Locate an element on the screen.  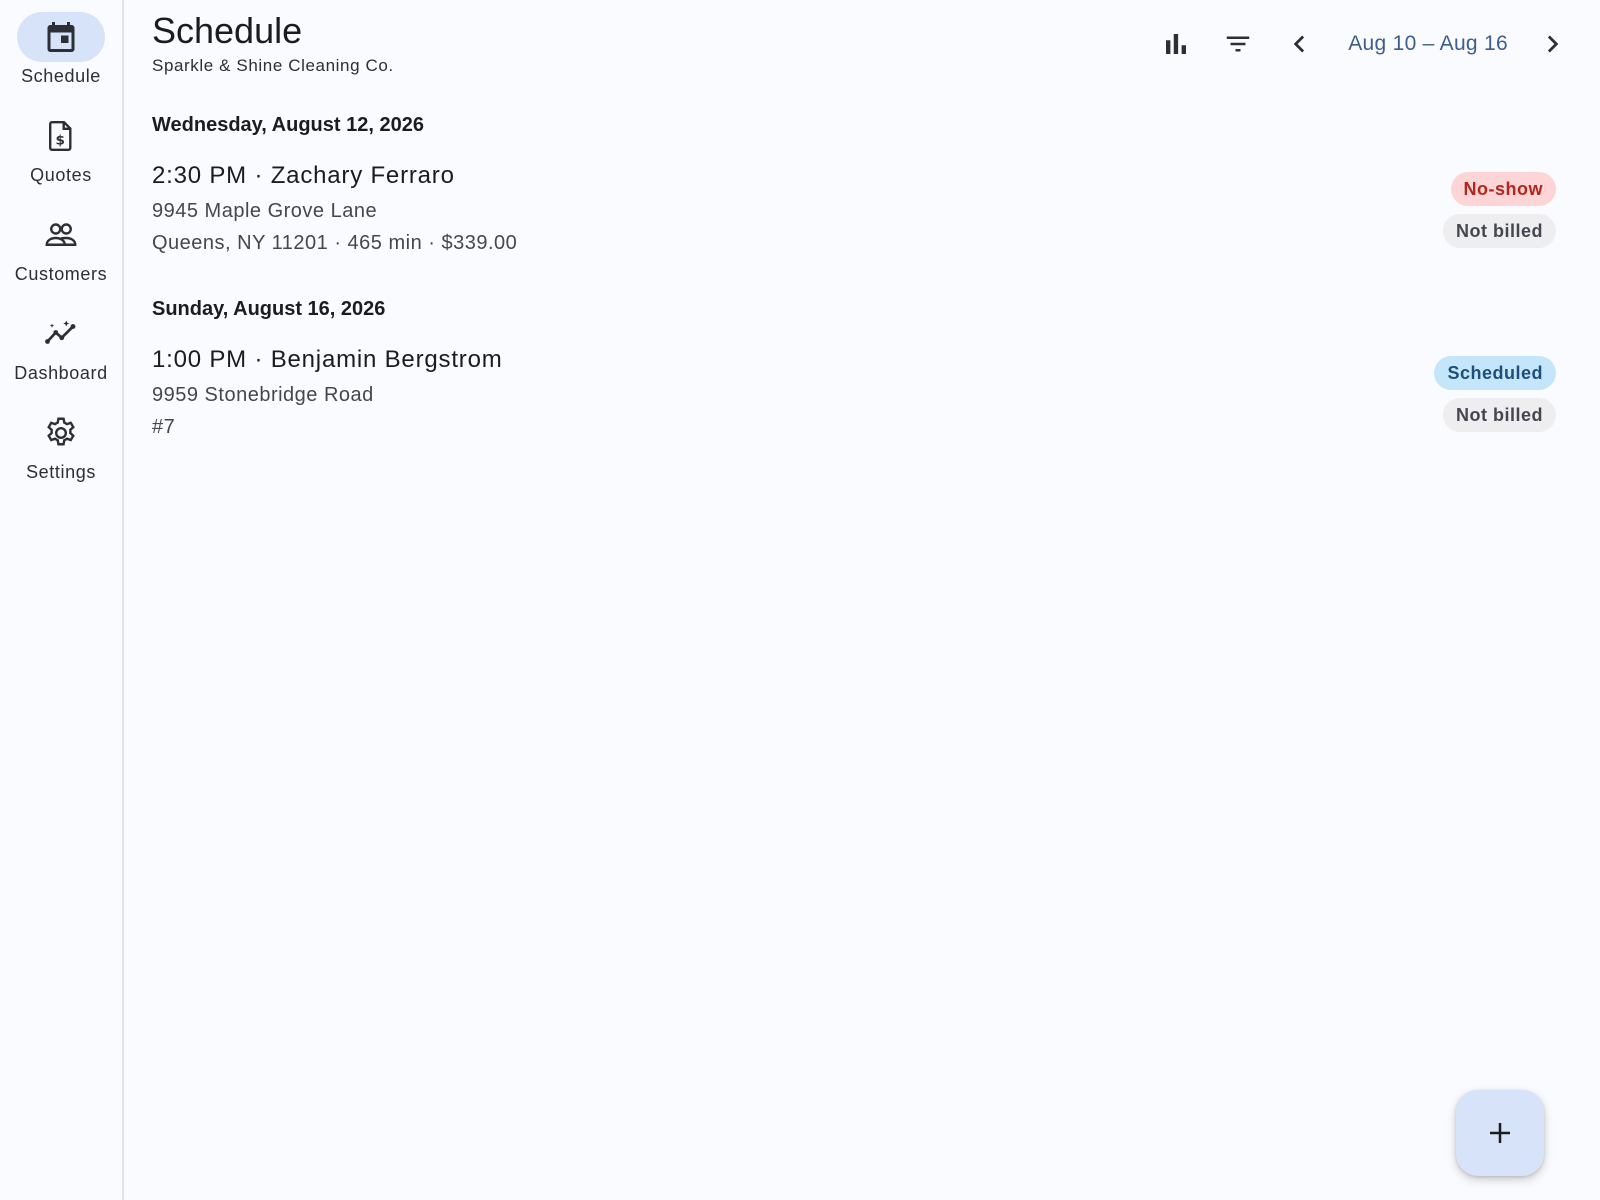
nav-item-quotes: $ Quotes is located at coordinates (61, 148).